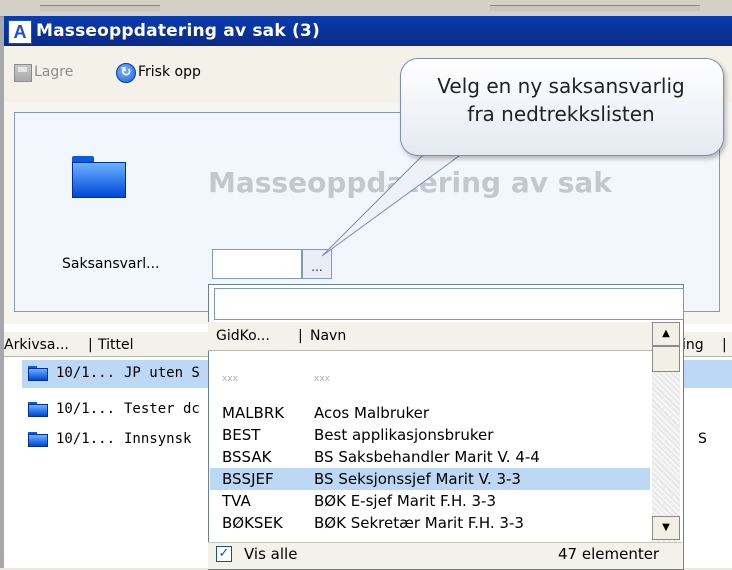  Describe the element at coordinates (405, 501) in the screenshot. I see `item-name: BØK E-sjef Marit F.H. 3-3` at that location.